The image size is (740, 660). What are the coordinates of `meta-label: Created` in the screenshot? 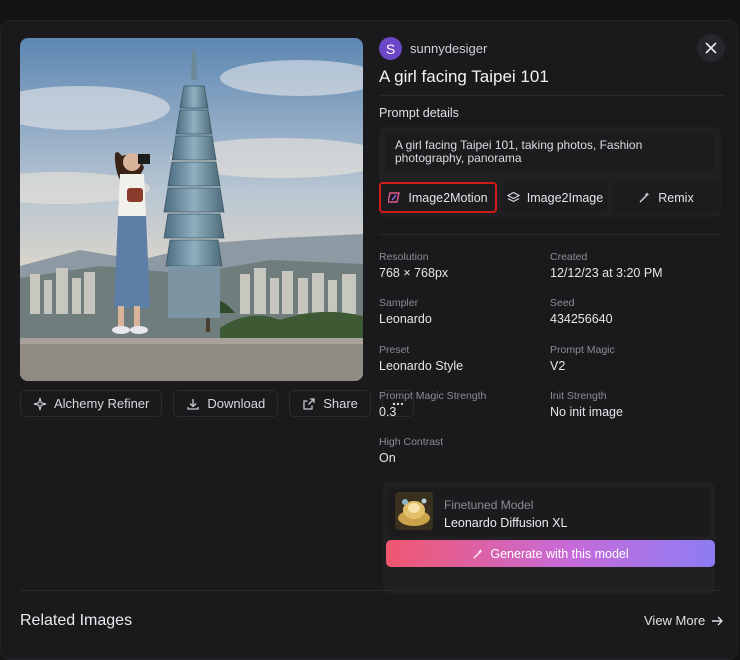 It's located at (569, 257).